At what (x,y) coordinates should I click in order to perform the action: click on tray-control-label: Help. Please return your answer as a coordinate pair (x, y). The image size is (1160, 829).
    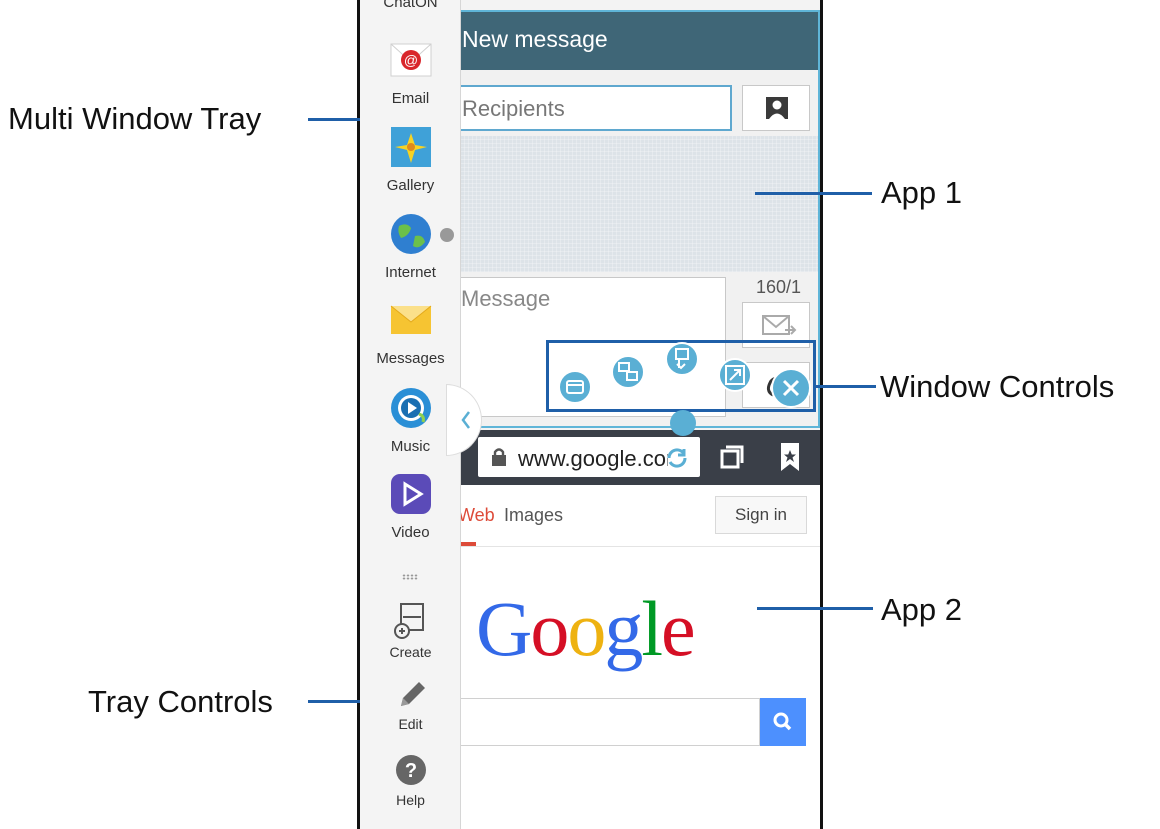
    Looking at the image, I should click on (410, 800).